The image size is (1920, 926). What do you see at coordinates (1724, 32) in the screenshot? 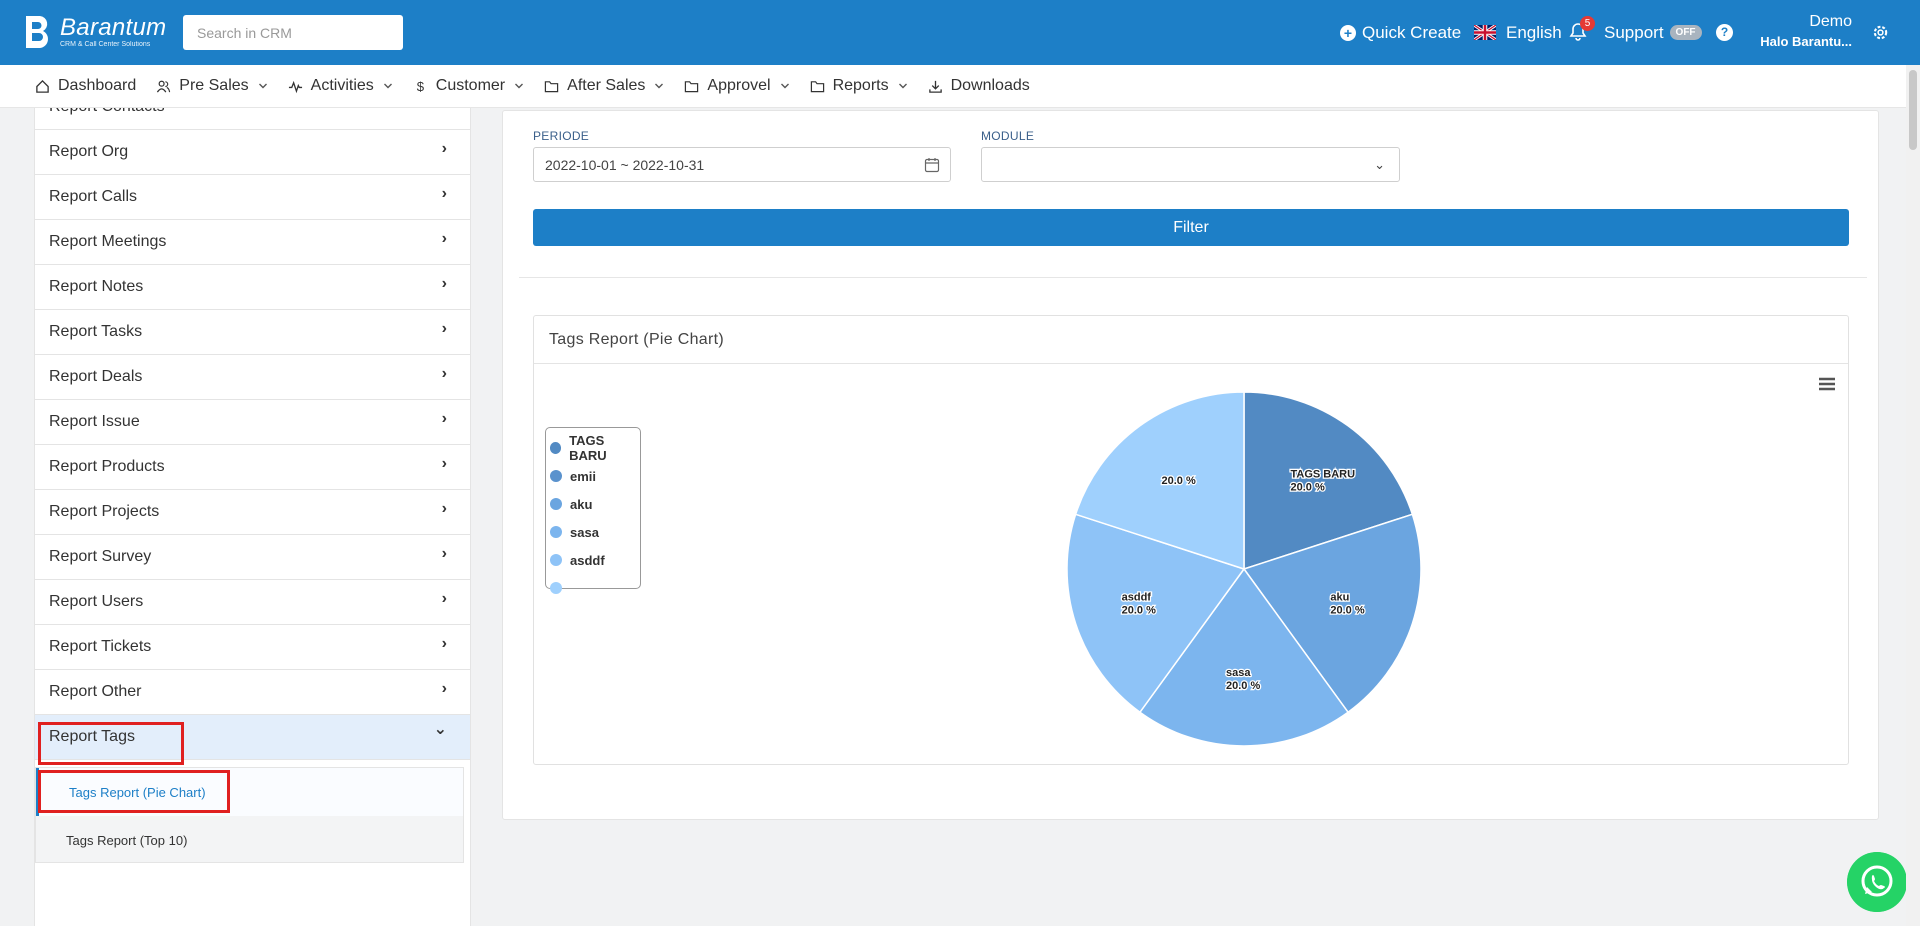
I see `help-icon: ?` at bounding box center [1724, 32].